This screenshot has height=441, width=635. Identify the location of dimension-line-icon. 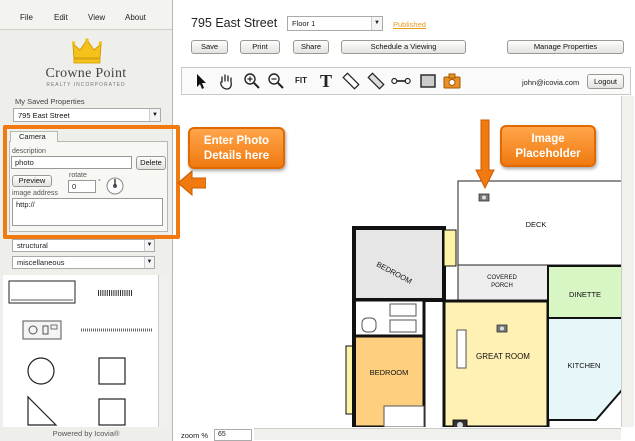
(401, 81).